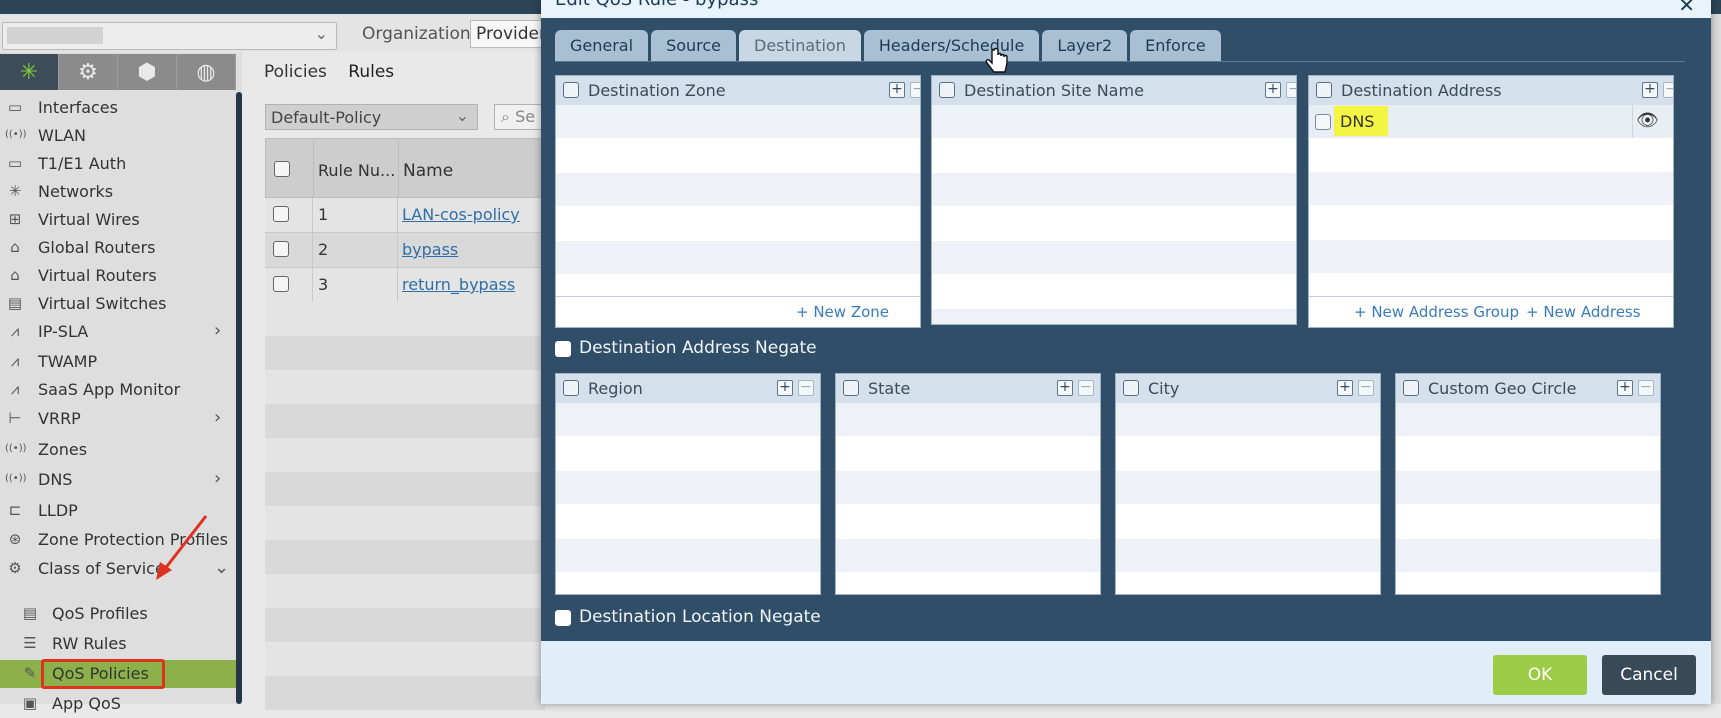  I want to click on network-icon: ✳, so click(29, 72).